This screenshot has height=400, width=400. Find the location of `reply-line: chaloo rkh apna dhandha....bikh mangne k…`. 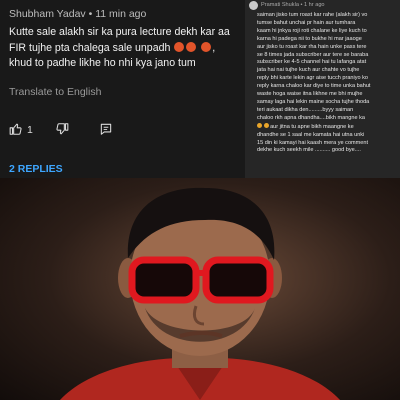

reply-line: chaloo rkh apna dhandha....bikh mangne k… is located at coordinates (311, 117).